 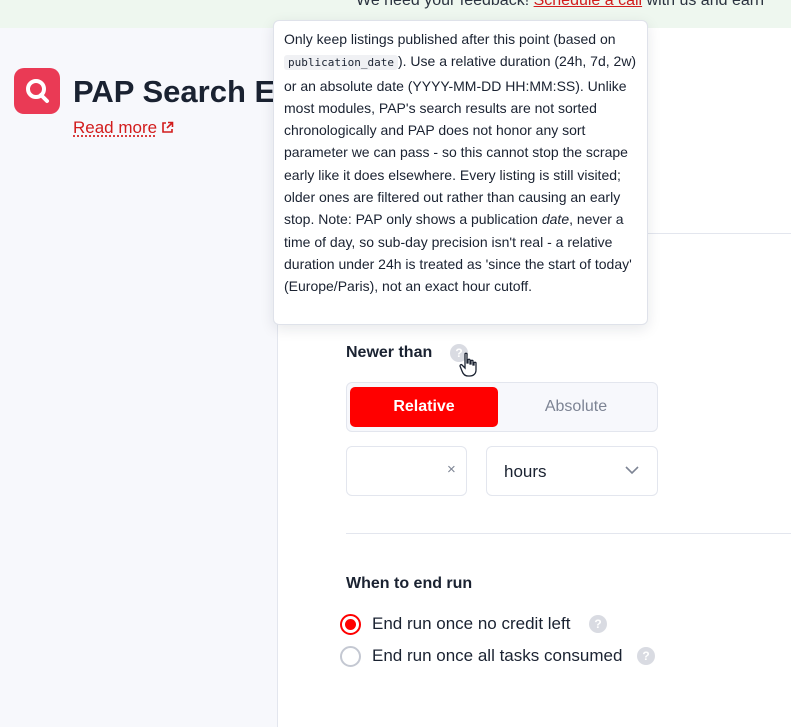 I want to click on read-more-link: Read more, so click(x=123, y=128).